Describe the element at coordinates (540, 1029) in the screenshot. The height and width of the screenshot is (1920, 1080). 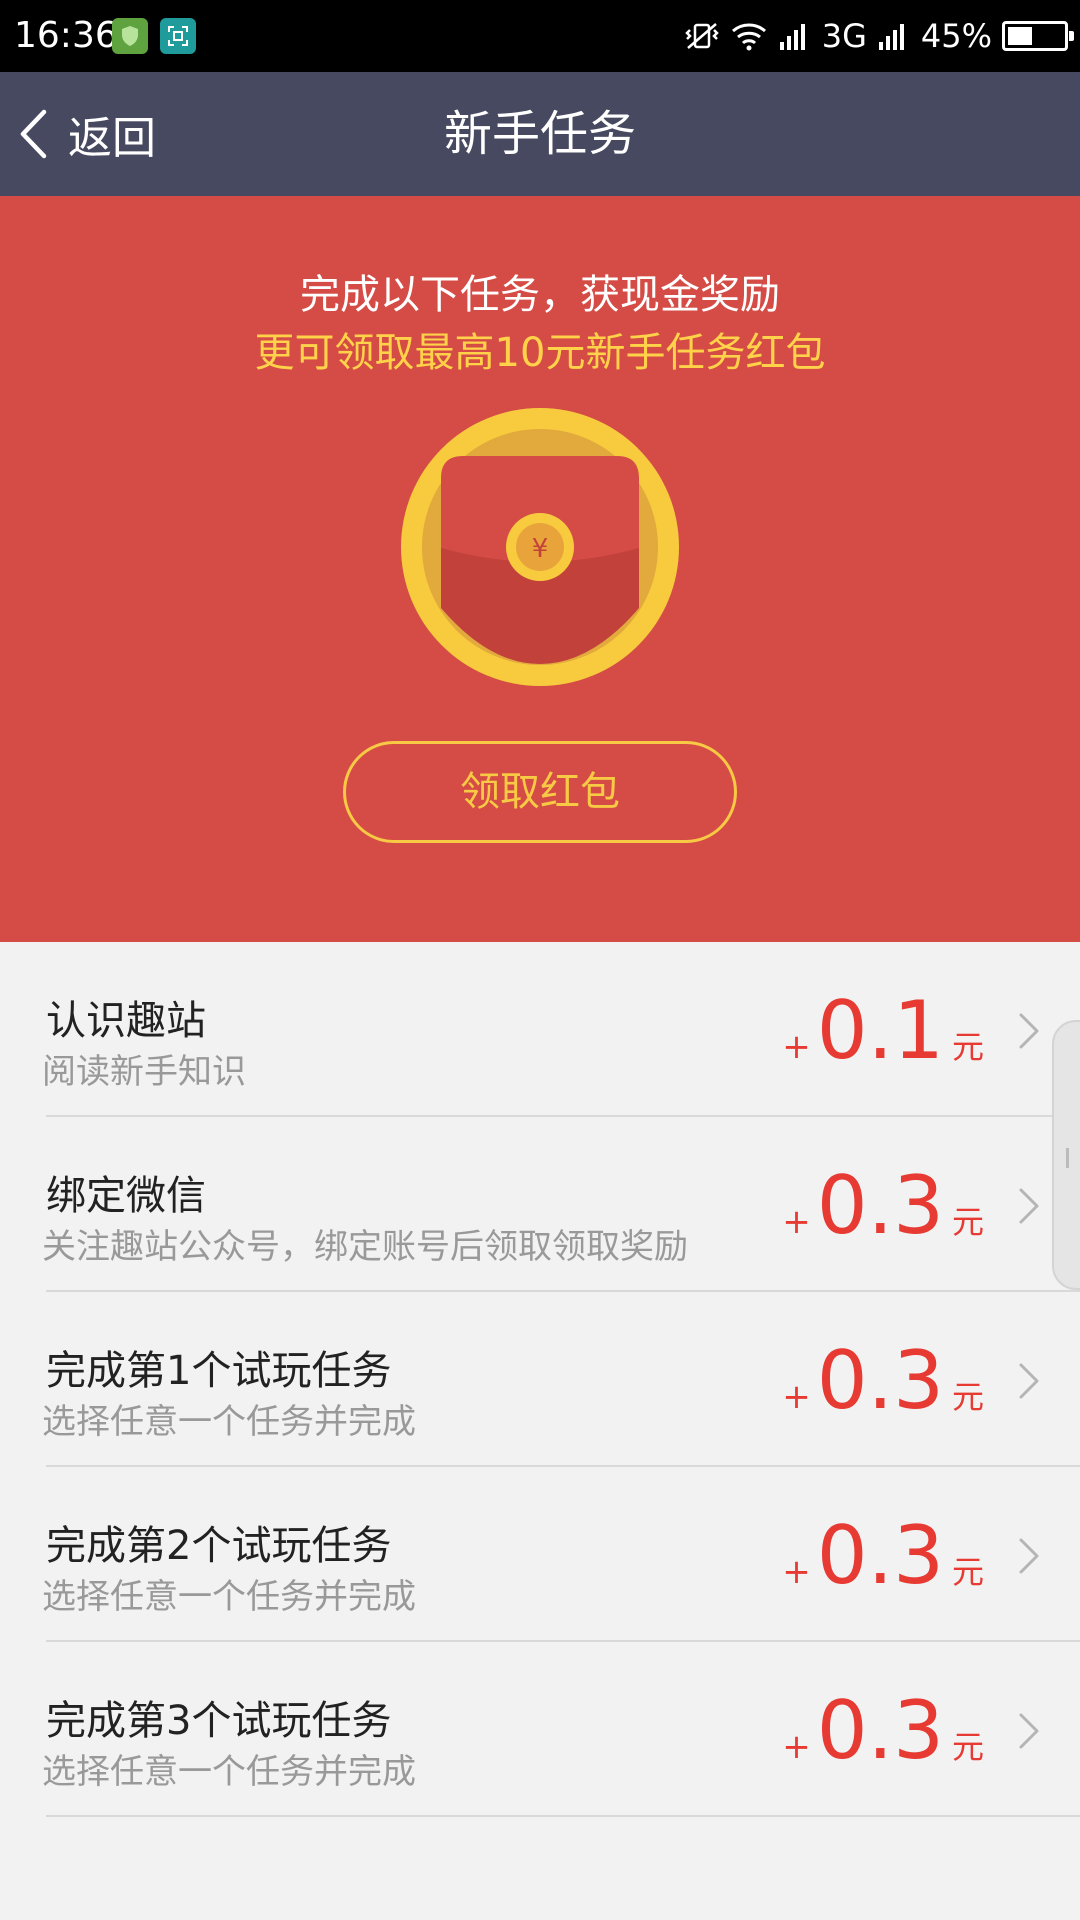
I see `task-item-learn: 认识趣站 阅读新手知识 + 0.1 元` at that location.